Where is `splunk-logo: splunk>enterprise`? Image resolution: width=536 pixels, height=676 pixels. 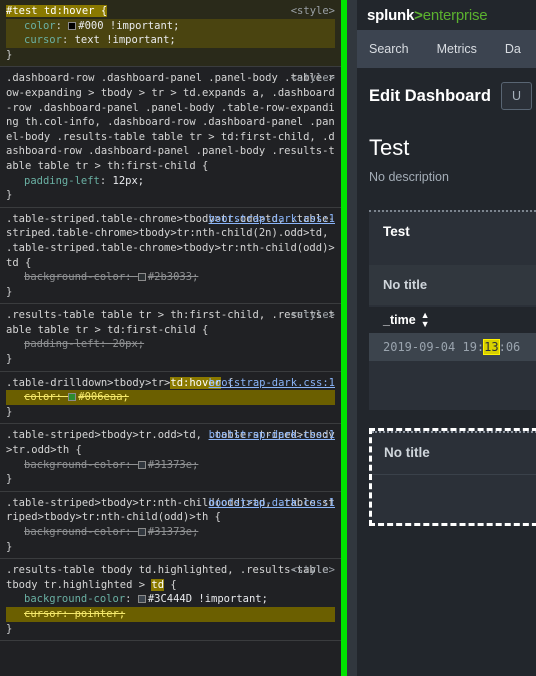 splunk-logo: splunk>enterprise is located at coordinates (427, 15).